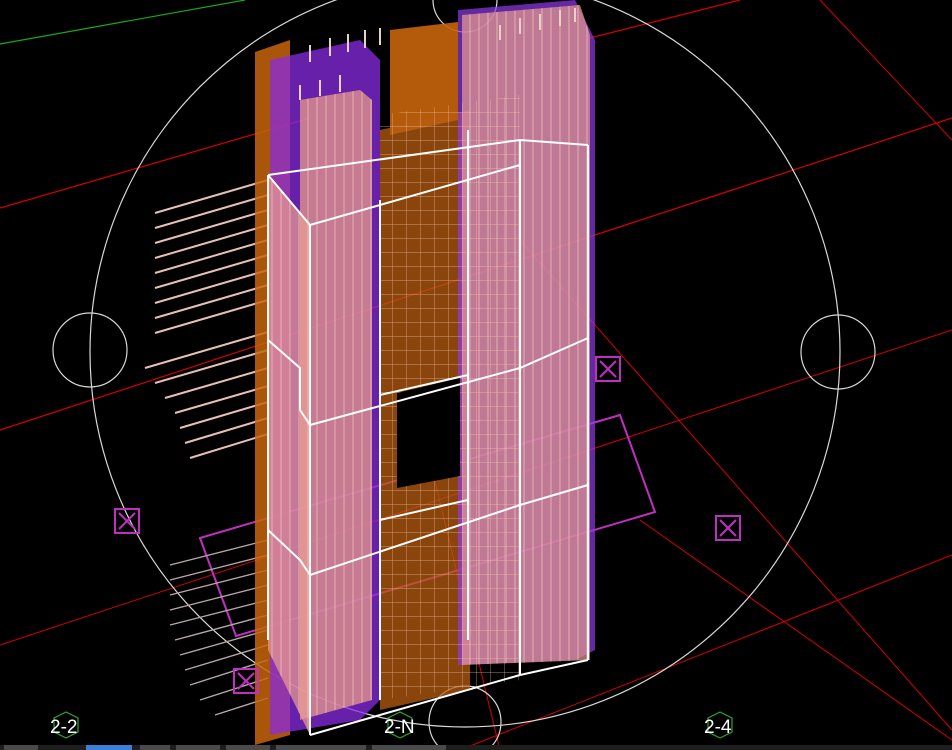 The width and height of the screenshot is (952, 750). Describe the element at coordinates (109, 747) in the screenshot. I see `tab-chip-active` at that location.